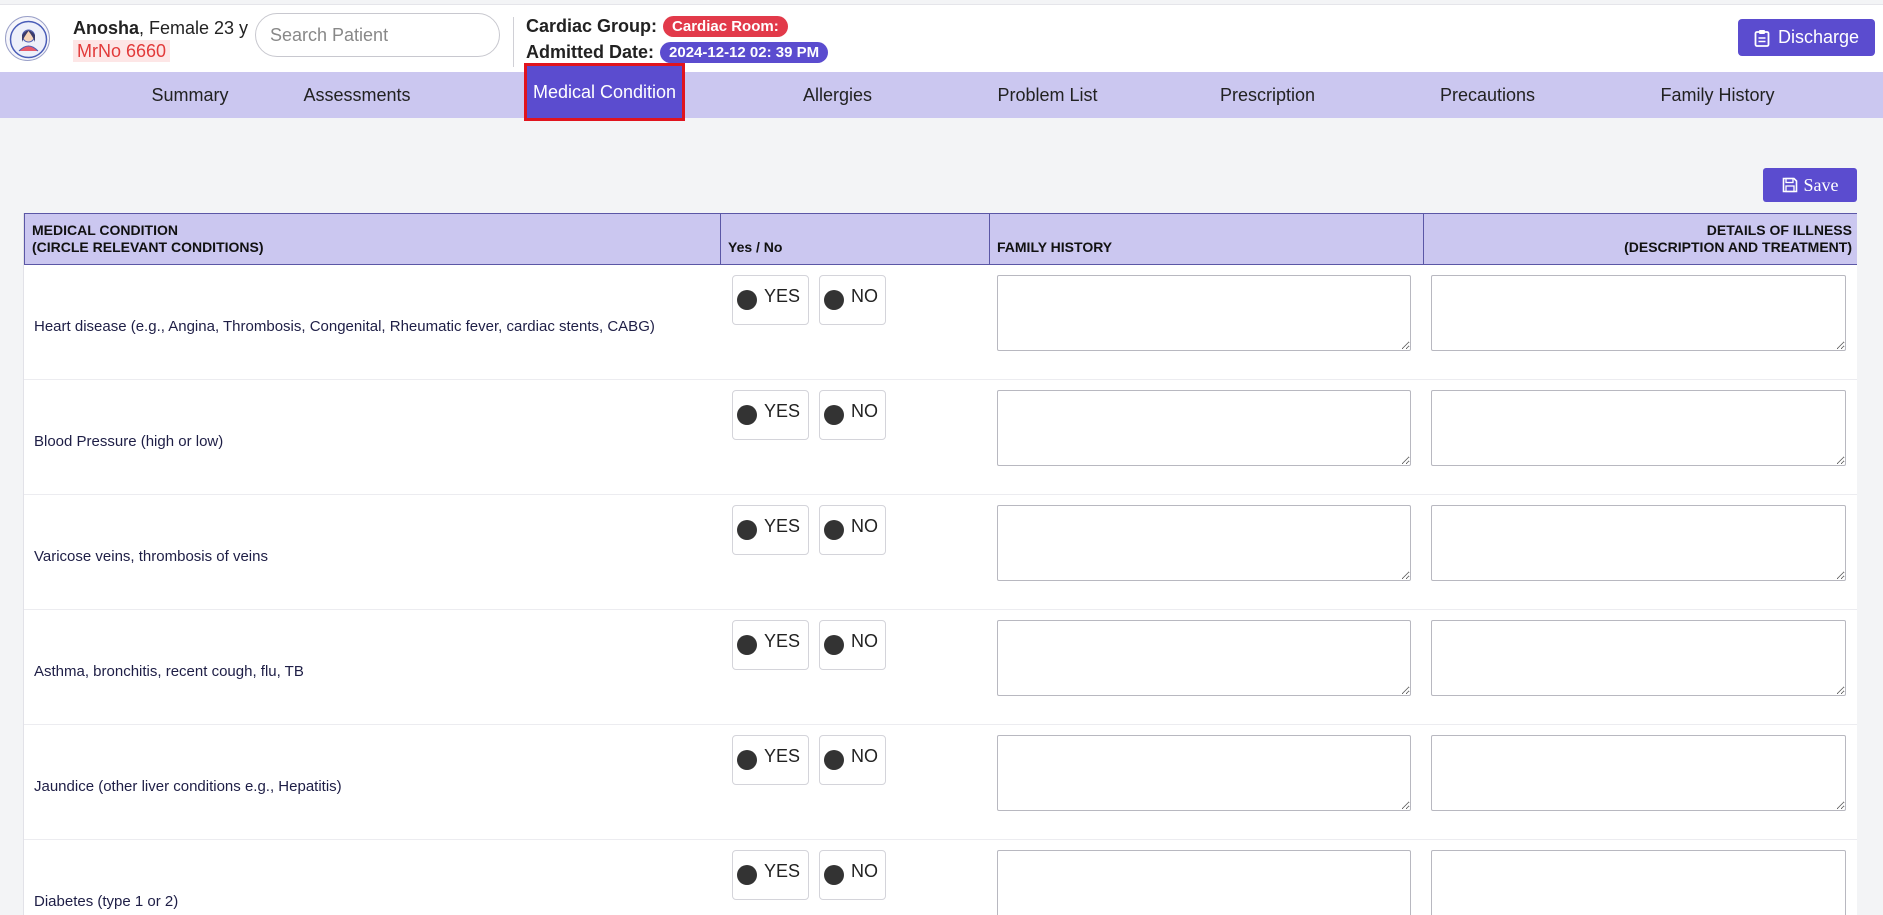  Describe the element at coordinates (151, 556) in the screenshot. I see `condition-label: Varicose veins, thrombosis of veins` at that location.